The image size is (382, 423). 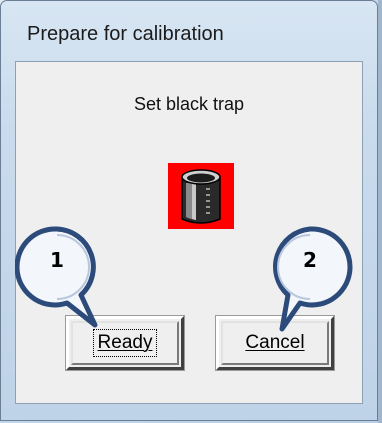 I want to click on callout-number-2: 2, so click(x=310, y=260).